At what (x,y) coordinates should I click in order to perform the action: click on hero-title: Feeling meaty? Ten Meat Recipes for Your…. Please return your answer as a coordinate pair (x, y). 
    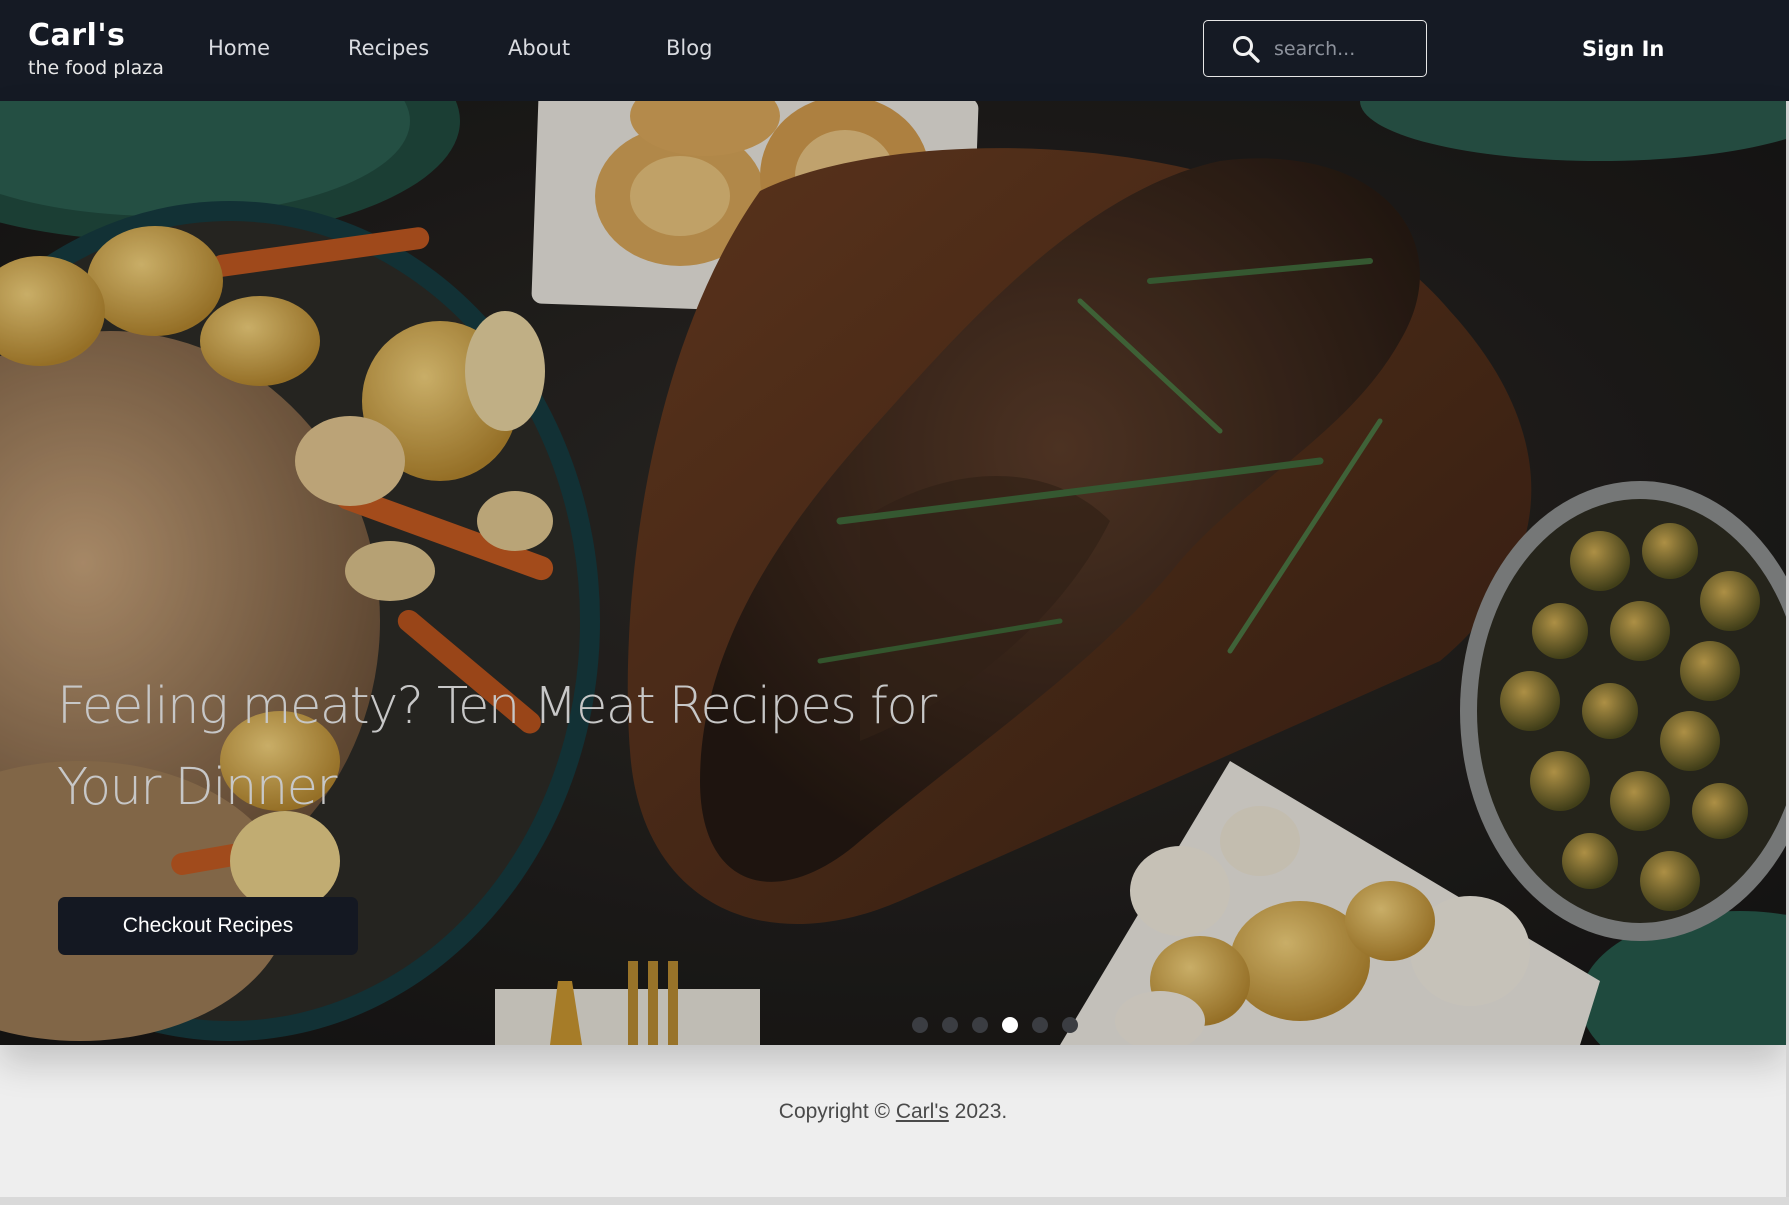
    Looking at the image, I should click on (497, 747).